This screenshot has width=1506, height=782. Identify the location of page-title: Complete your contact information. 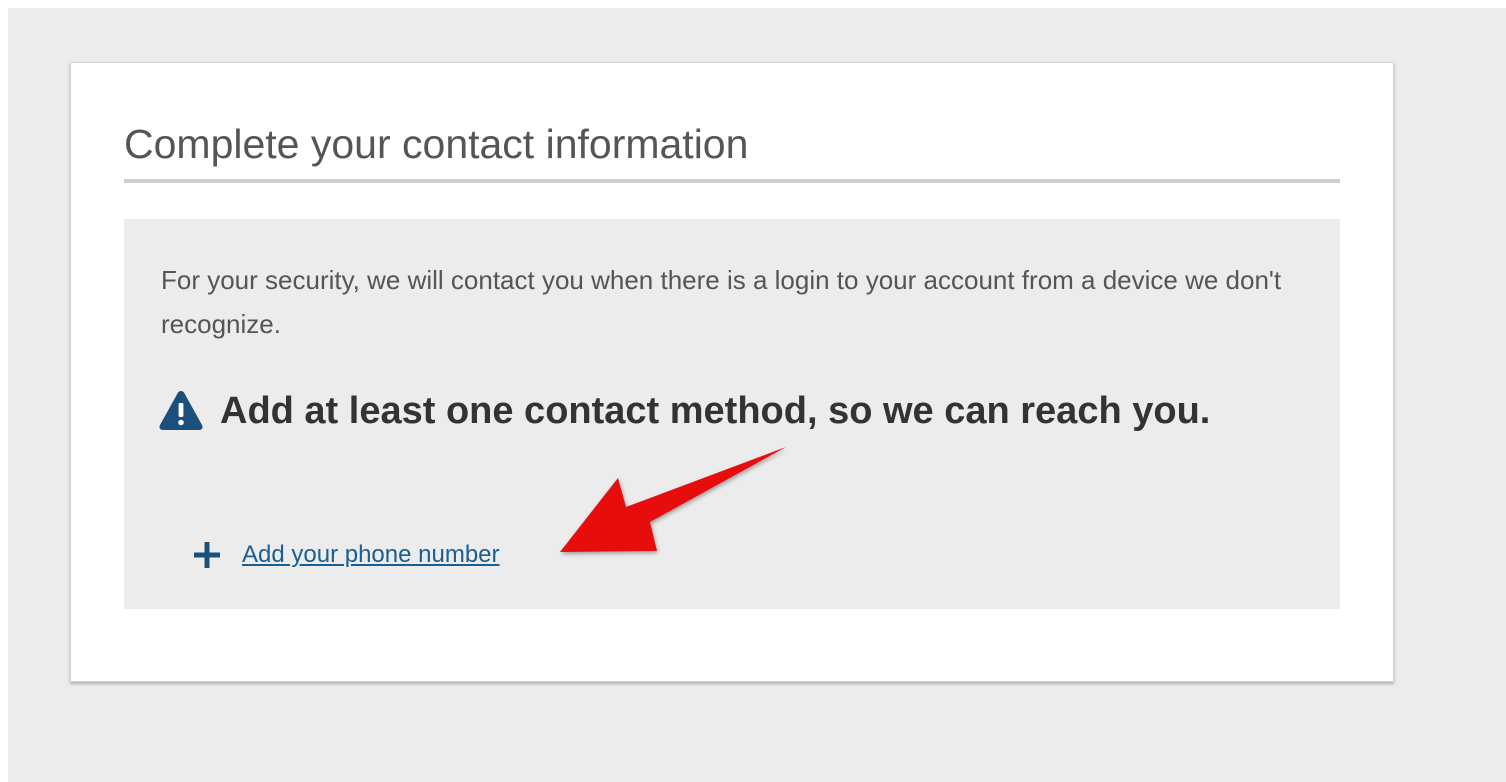
(436, 144).